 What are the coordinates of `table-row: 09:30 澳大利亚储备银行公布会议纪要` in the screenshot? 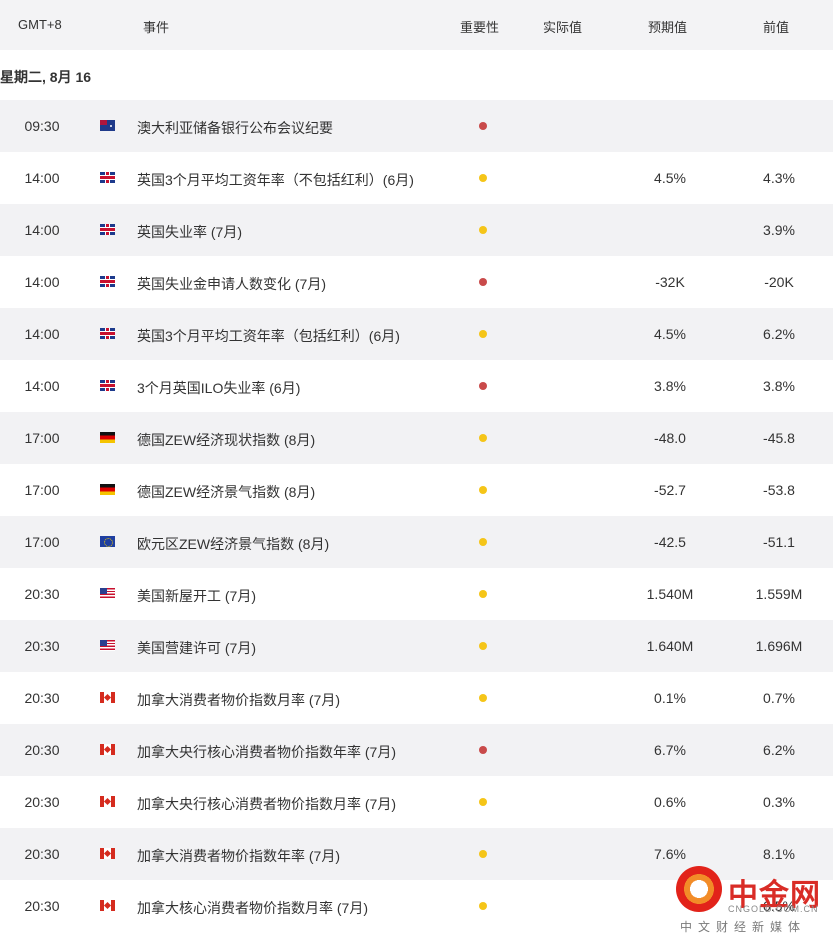 It's located at (416, 126).